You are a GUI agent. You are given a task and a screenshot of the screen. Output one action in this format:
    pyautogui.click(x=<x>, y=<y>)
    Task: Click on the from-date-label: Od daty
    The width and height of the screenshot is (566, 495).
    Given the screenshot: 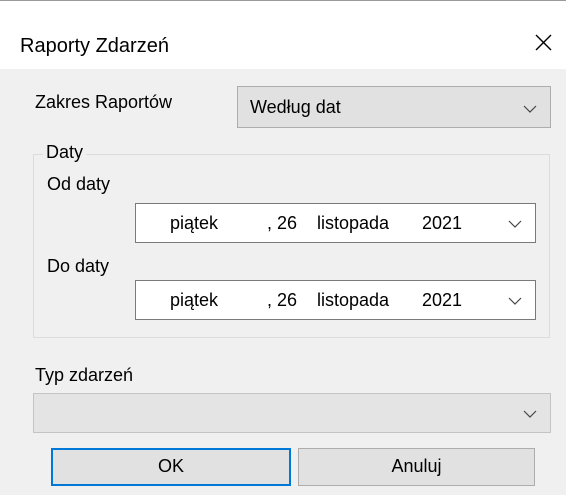 What is the action you would take?
    pyautogui.click(x=79, y=184)
    